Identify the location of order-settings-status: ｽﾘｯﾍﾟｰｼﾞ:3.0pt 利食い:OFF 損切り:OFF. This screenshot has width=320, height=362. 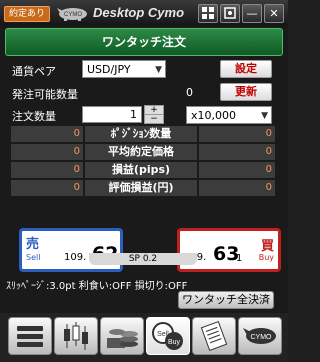
(97, 286).